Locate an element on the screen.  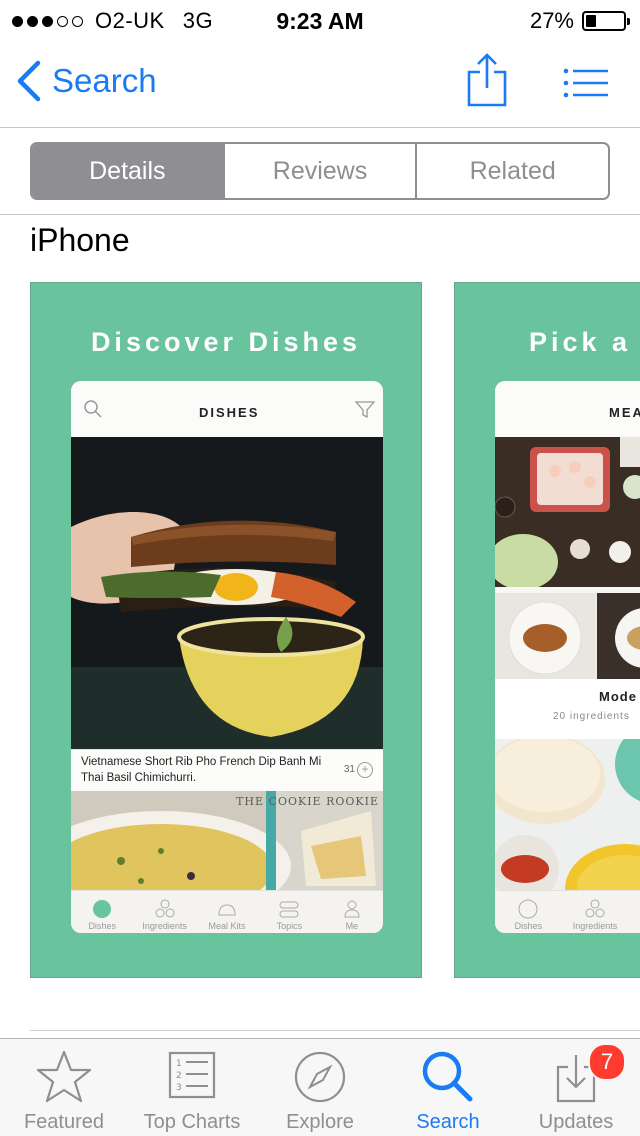
ingredients-photo is located at coordinates (567, 512).